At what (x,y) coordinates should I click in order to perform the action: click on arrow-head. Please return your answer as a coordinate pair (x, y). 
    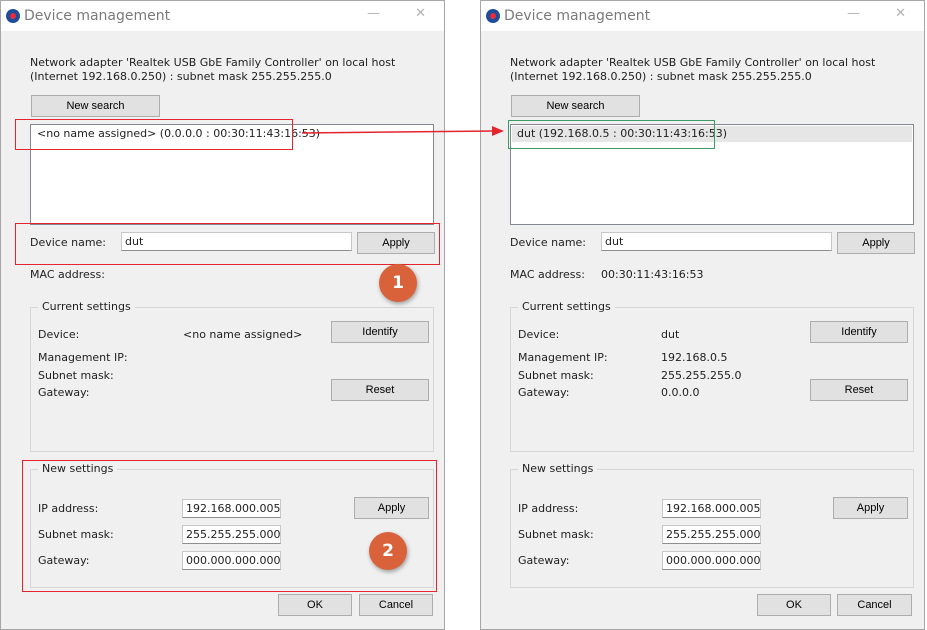
    Looking at the image, I should click on (498, 131).